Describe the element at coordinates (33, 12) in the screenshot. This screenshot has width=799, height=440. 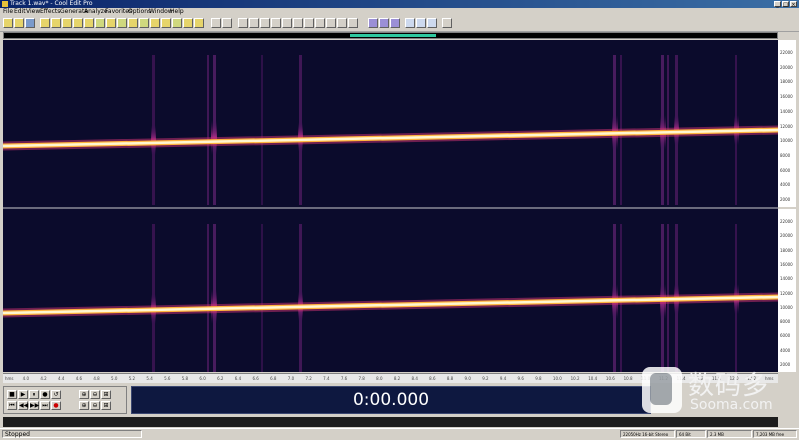
I see `menu-view: View` at that location.